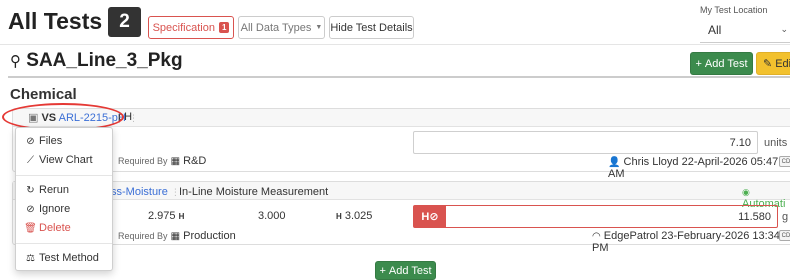 The width and height of the screenshot is (790, 280). I want to click on menu-item-files: ⊘ Files, so click(43, 141).